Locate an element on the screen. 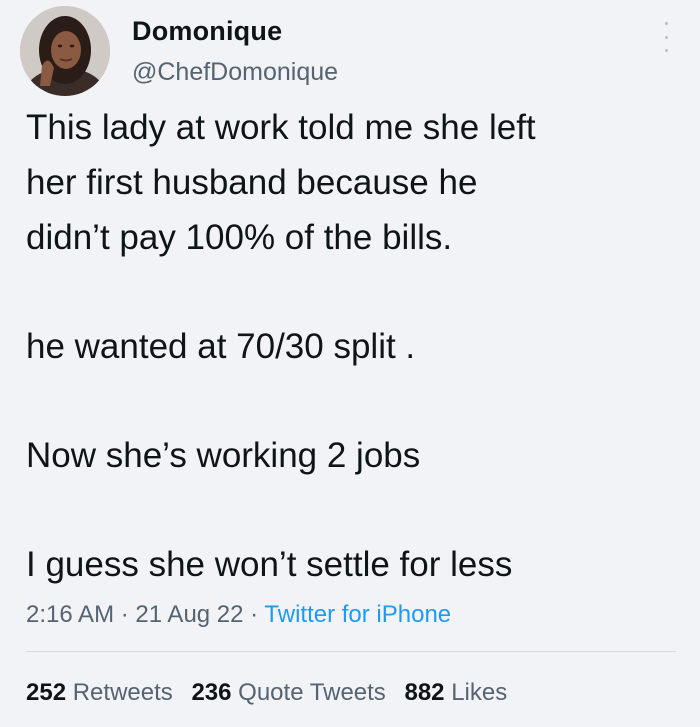 The width and height of the screenshot is (700, 727). avatar-image is located at coordinates (65, 51).